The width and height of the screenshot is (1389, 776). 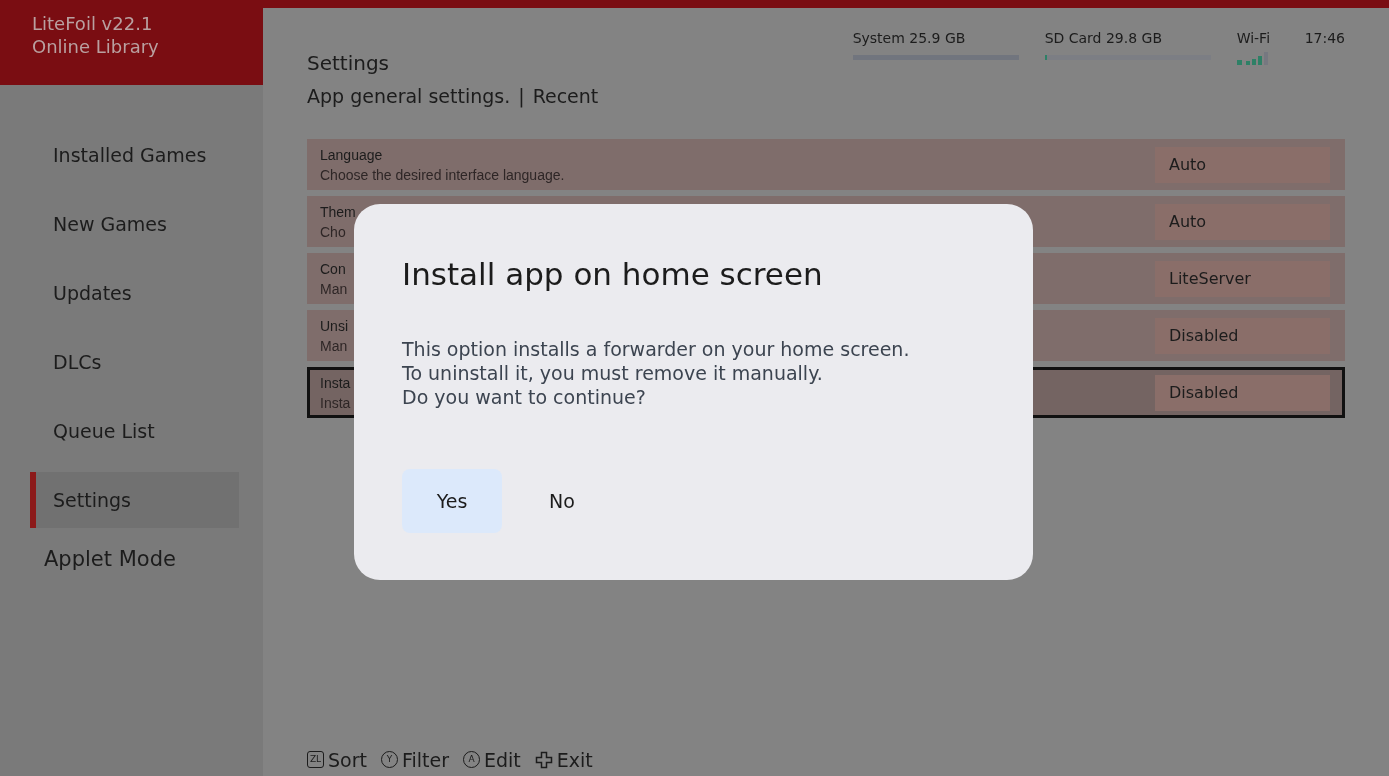 What do you see at coordinates (524, 397) in the screenshot?
I see `dialog-message-line: Do you want to continue?` at bounding box center [524, 397].